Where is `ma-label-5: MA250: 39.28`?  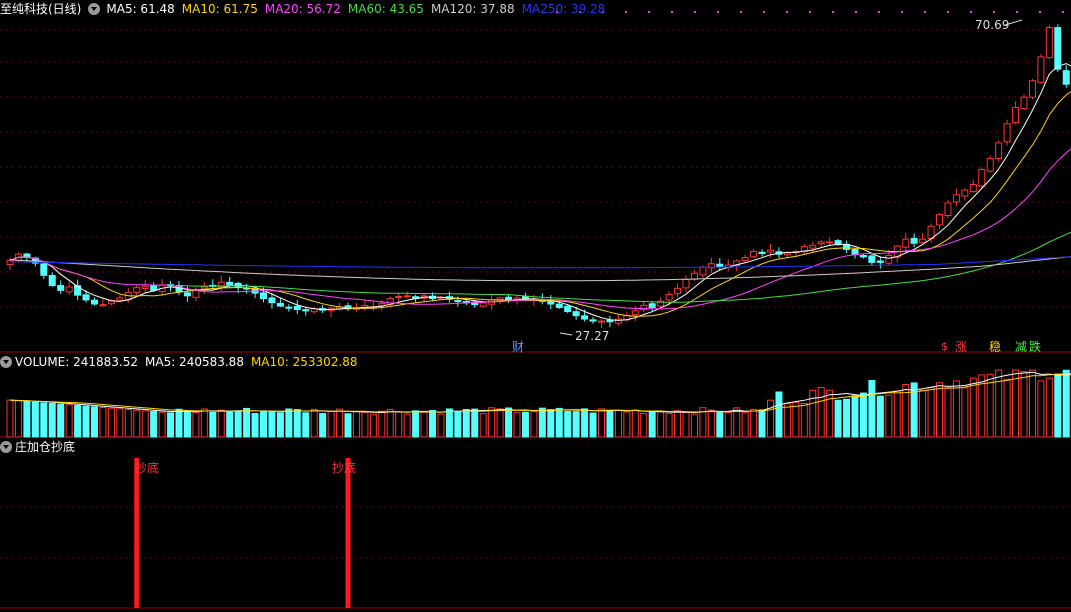
ma-label-5: MA250: 39.28 is located at coordinates (563, 9).